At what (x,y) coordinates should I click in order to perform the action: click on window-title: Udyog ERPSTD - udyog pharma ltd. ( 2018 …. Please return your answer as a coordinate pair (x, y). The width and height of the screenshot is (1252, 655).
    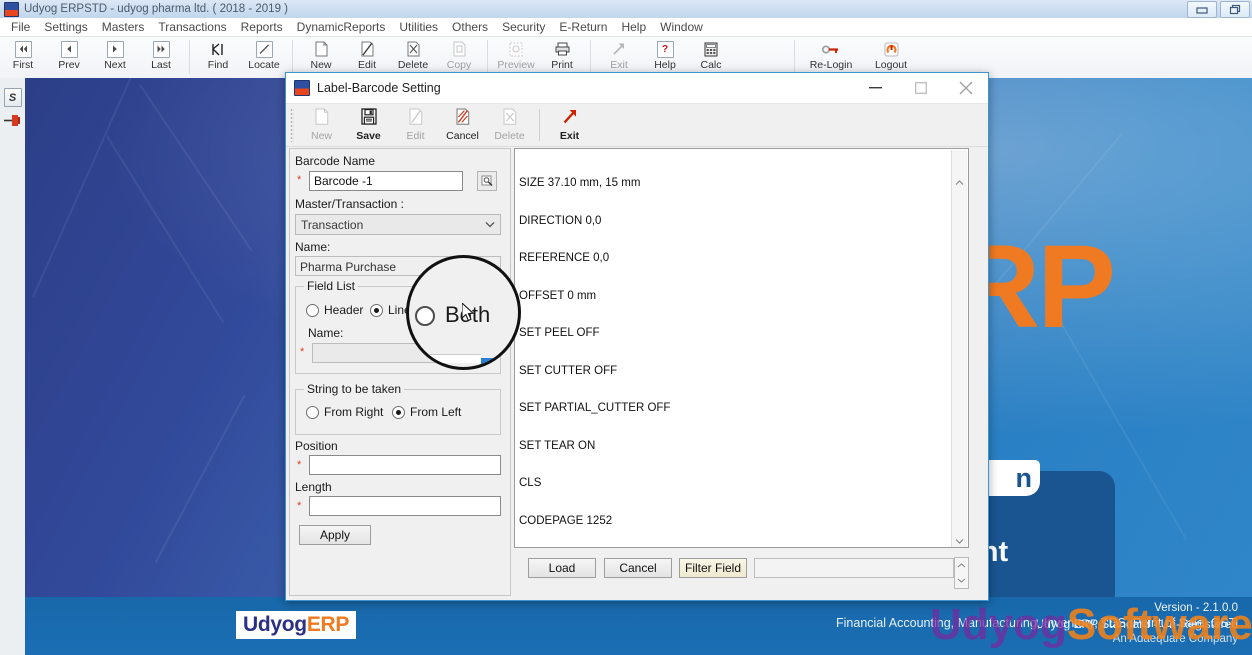
    Looking at the image, I should click on (156, 9).